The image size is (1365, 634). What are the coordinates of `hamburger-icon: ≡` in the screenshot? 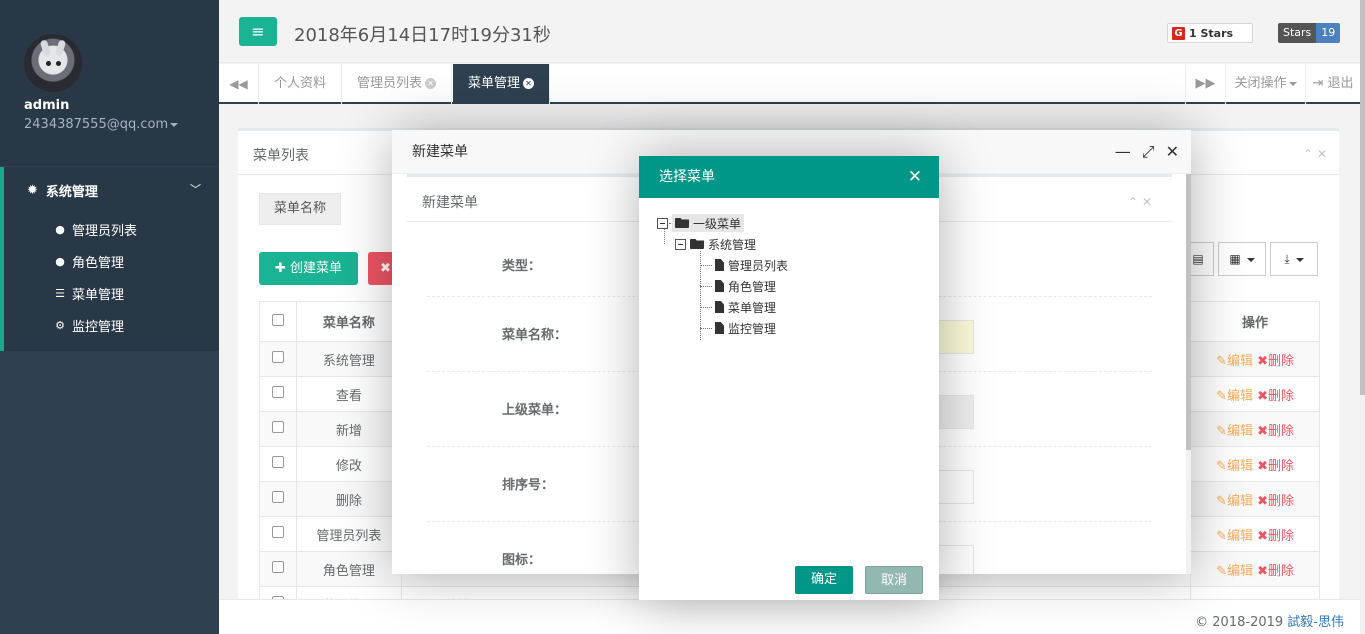 It's located at (258, 31).